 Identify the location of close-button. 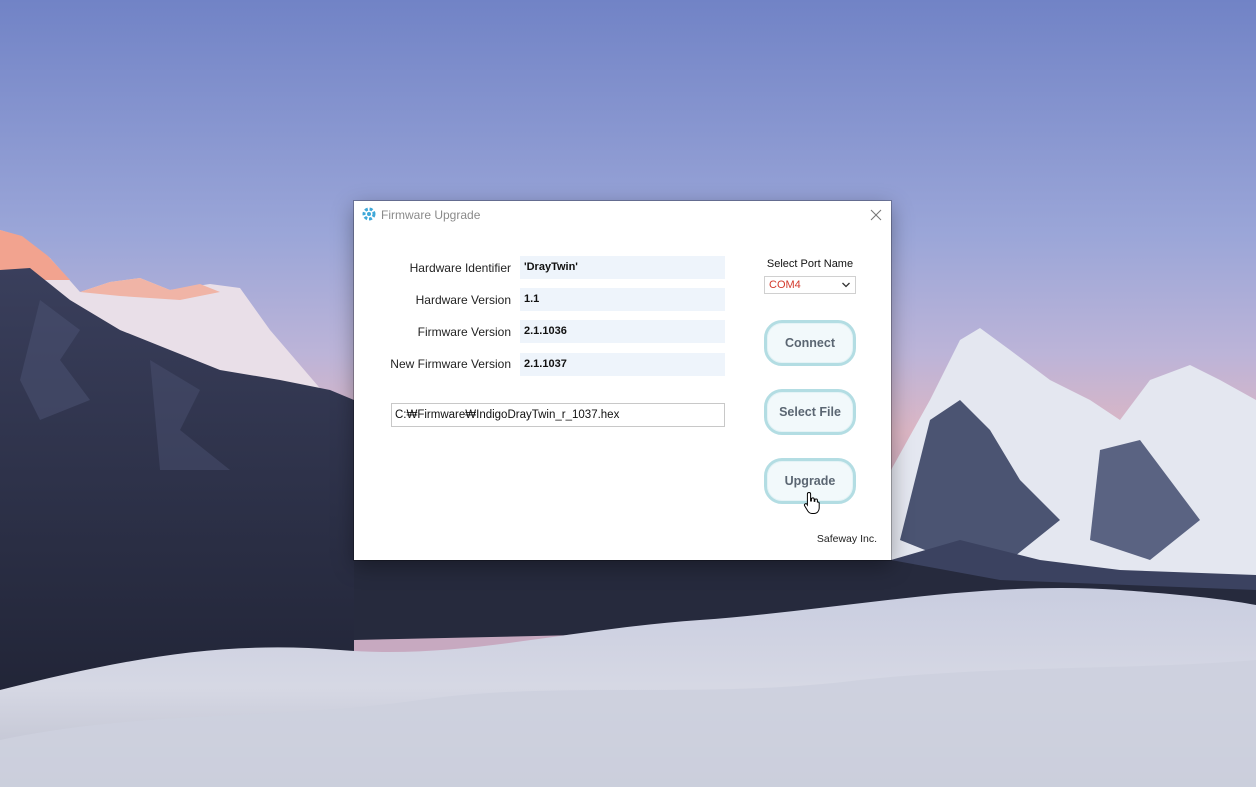
(876, 215).